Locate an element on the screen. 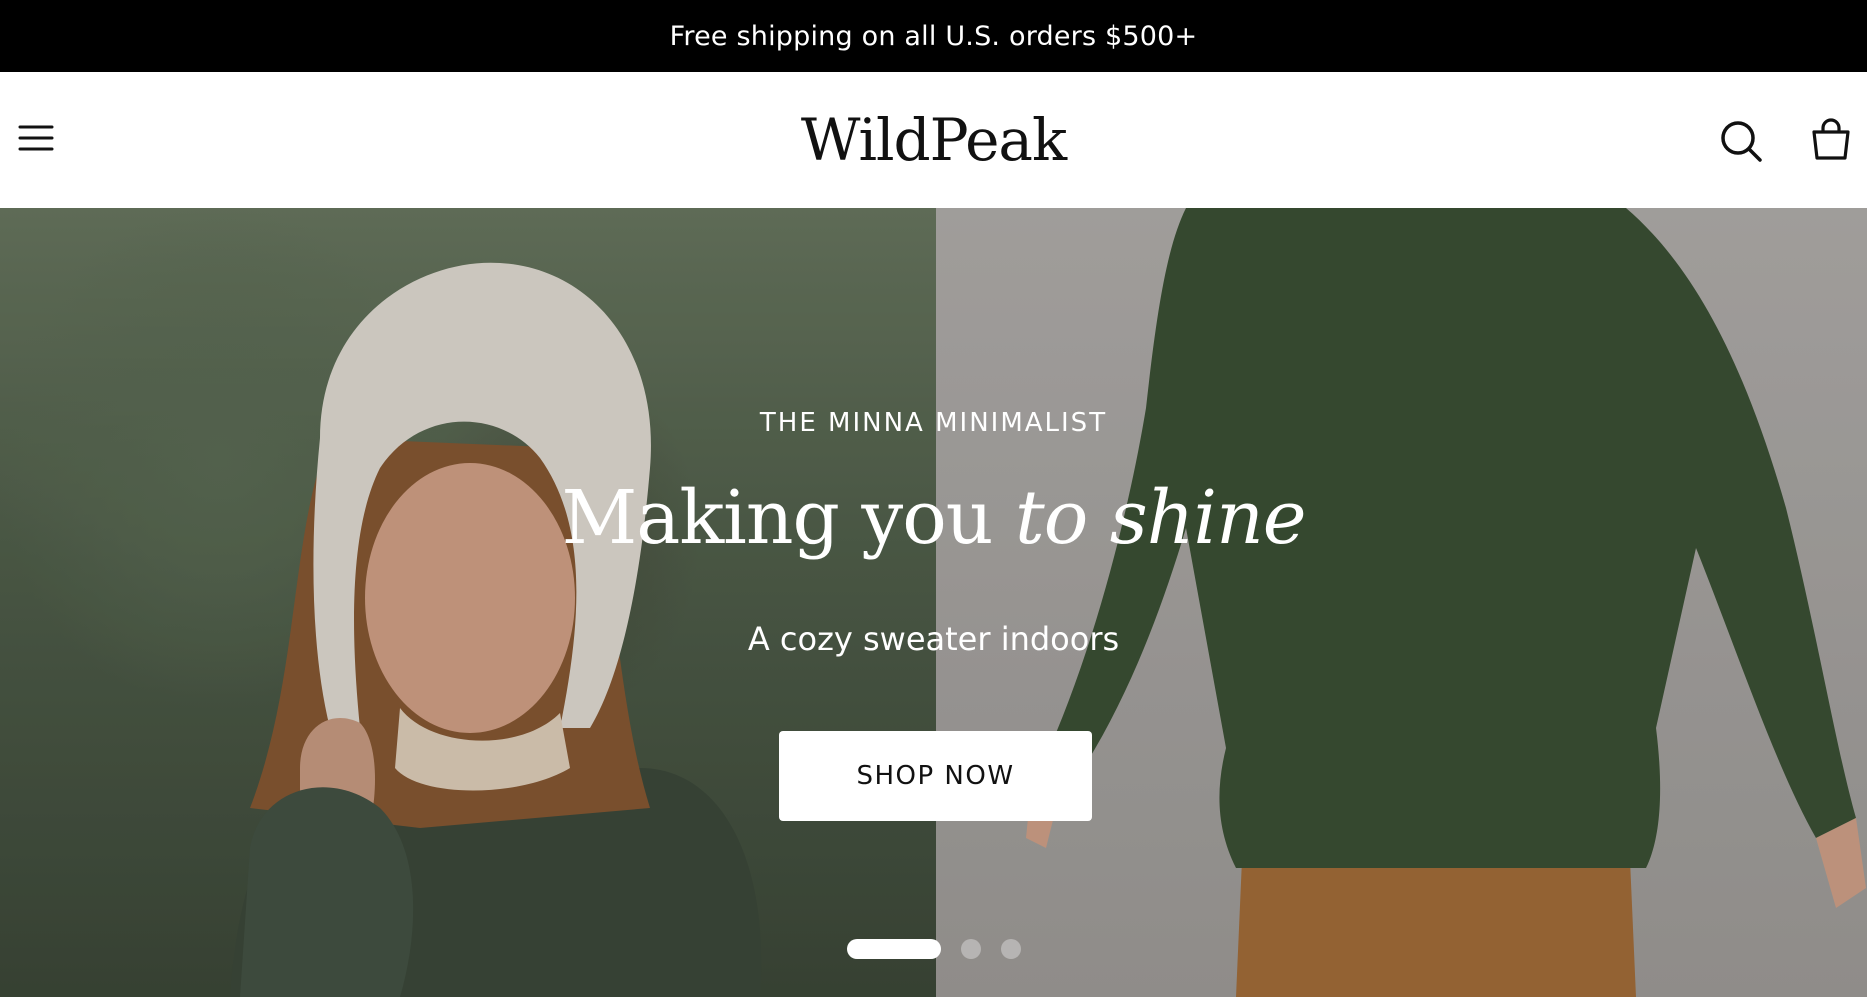 The width and height of the screenshot is (1867, 997). shop-now-button: SHOP NOW is located at coordinates (935, 776).